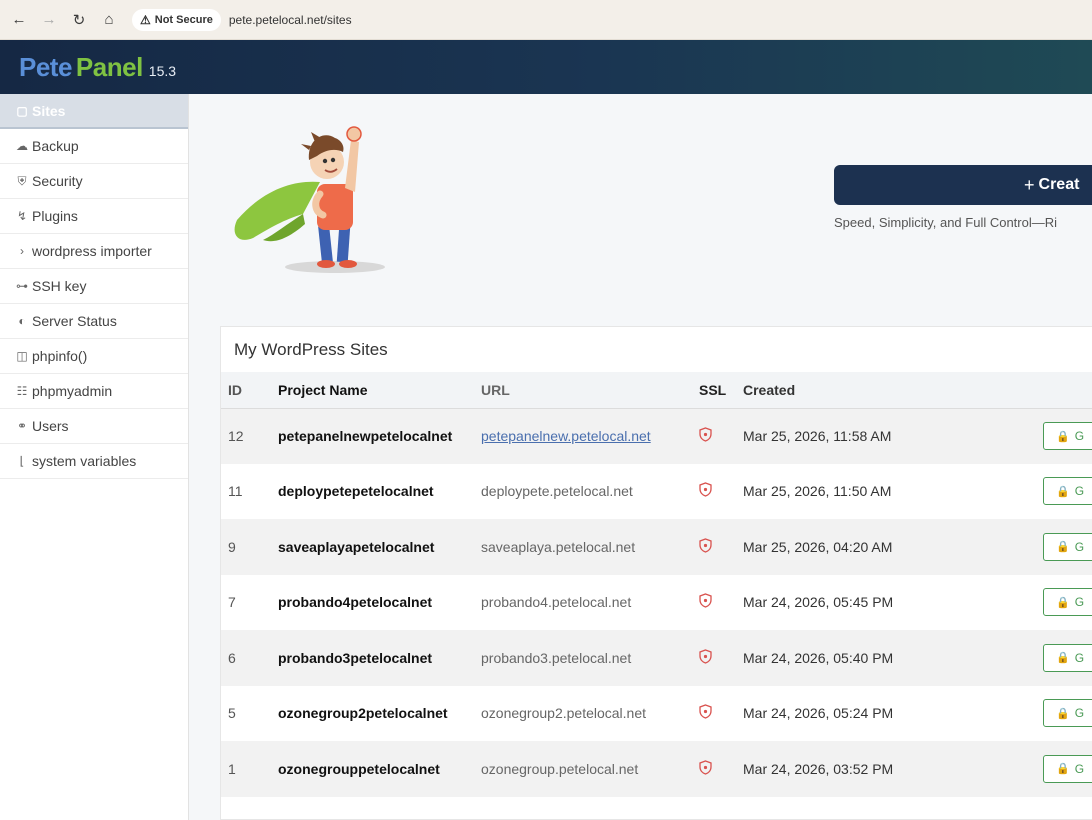 This screenshot has height=820, width=1092. Describe the element at coordinates (582, 602) in the screenshot. I see `site-url: probando4.petelocal.net` at that location.